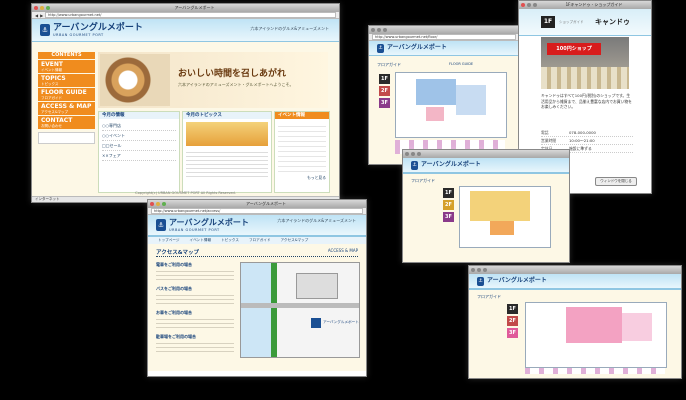 This screenshot has width=686, height=400. I want to click on shop-info-value: 施設に準ずる, so click(580, 148).